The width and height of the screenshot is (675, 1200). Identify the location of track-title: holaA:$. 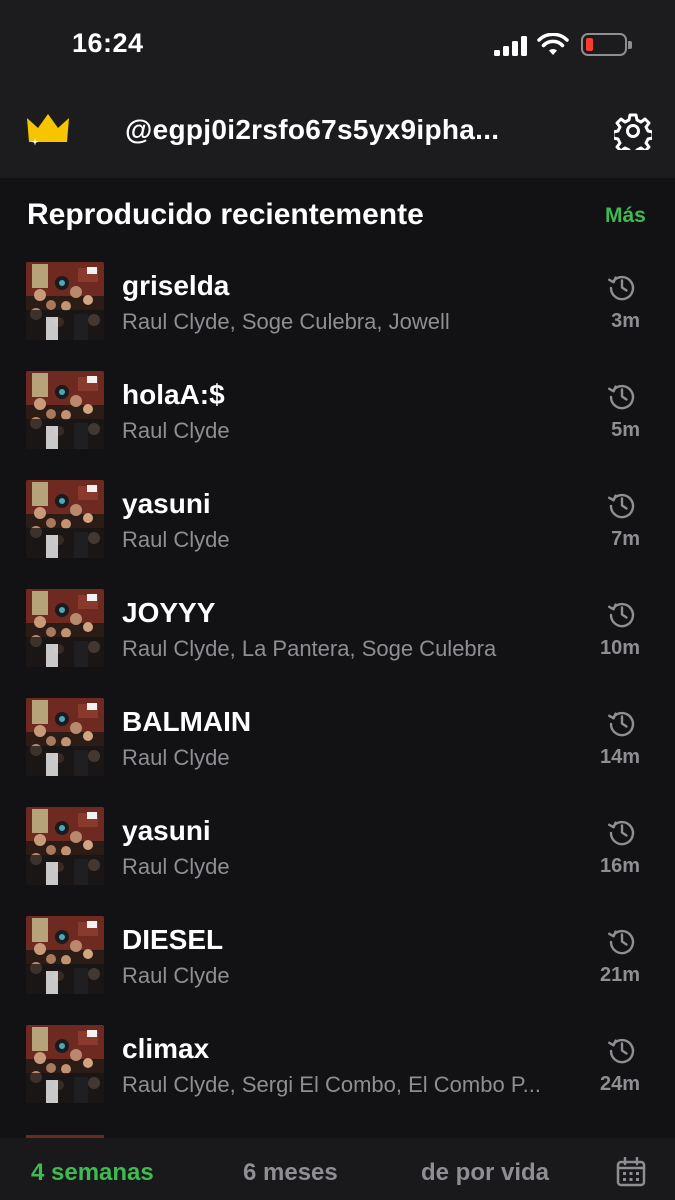
(173, 394).